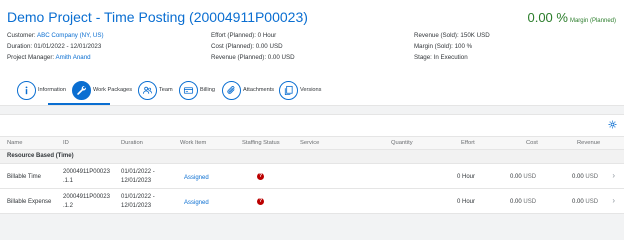  I want to click on column-header-staffing-status: Staffing Status, so click(261, 143).